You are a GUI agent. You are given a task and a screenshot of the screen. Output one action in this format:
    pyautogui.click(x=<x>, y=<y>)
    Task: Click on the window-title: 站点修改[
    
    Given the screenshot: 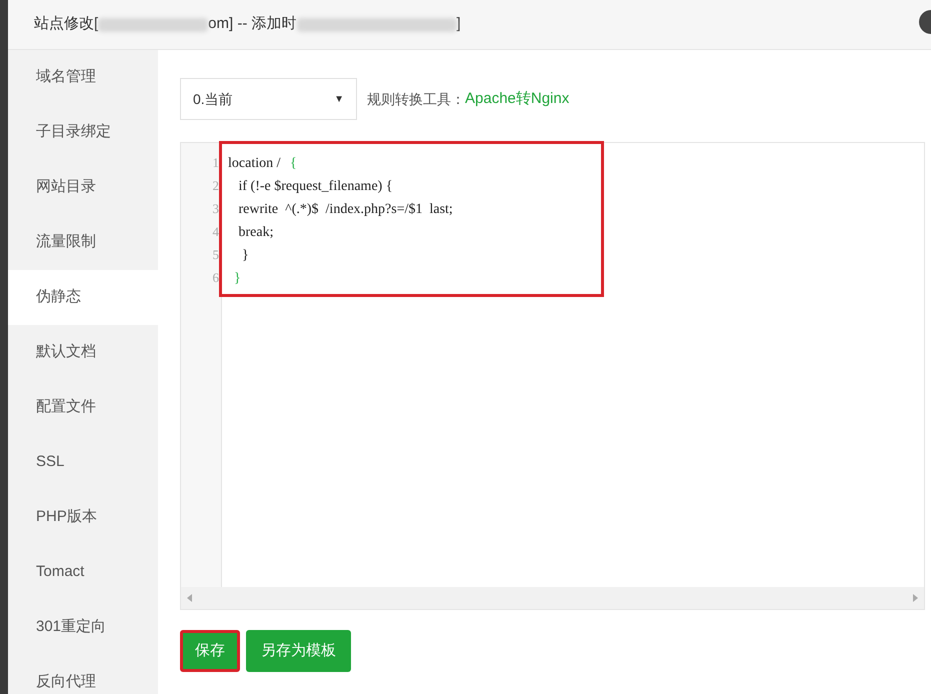 What is the action you would take?
    pyautogui.click(x=66, y=24)
    